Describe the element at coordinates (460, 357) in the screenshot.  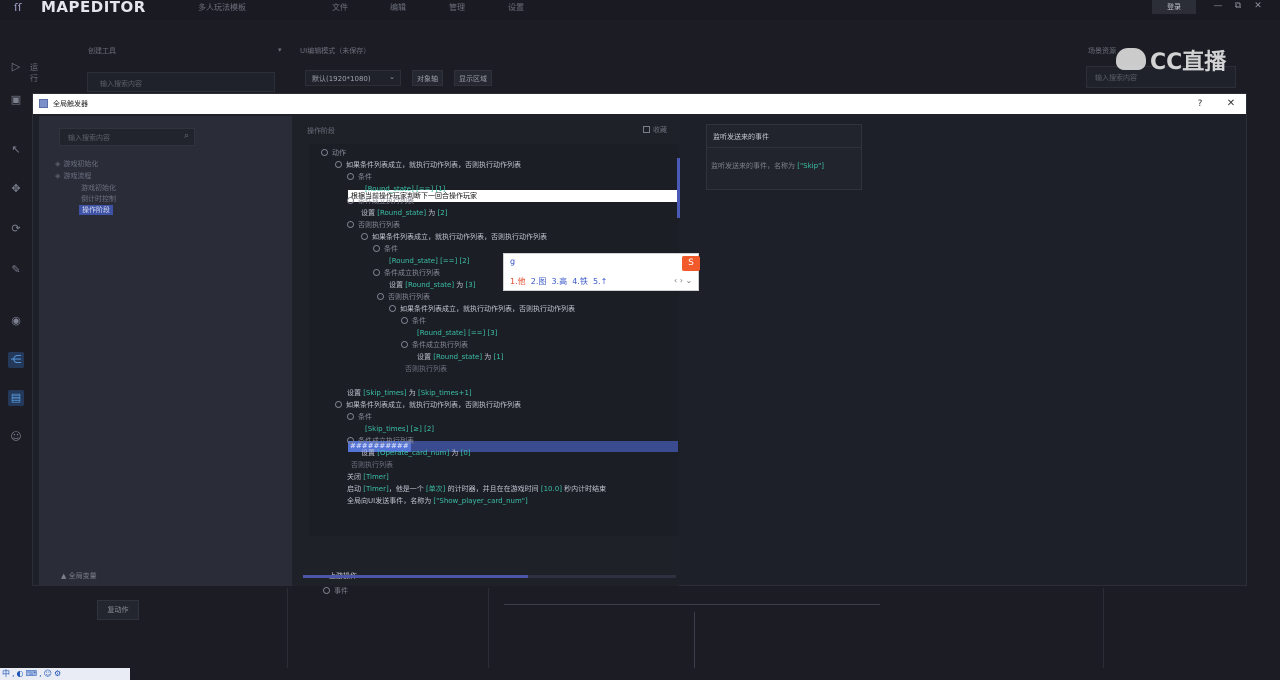
I see `code-line: 设置 [Round_state] 为 [1]` at that location.